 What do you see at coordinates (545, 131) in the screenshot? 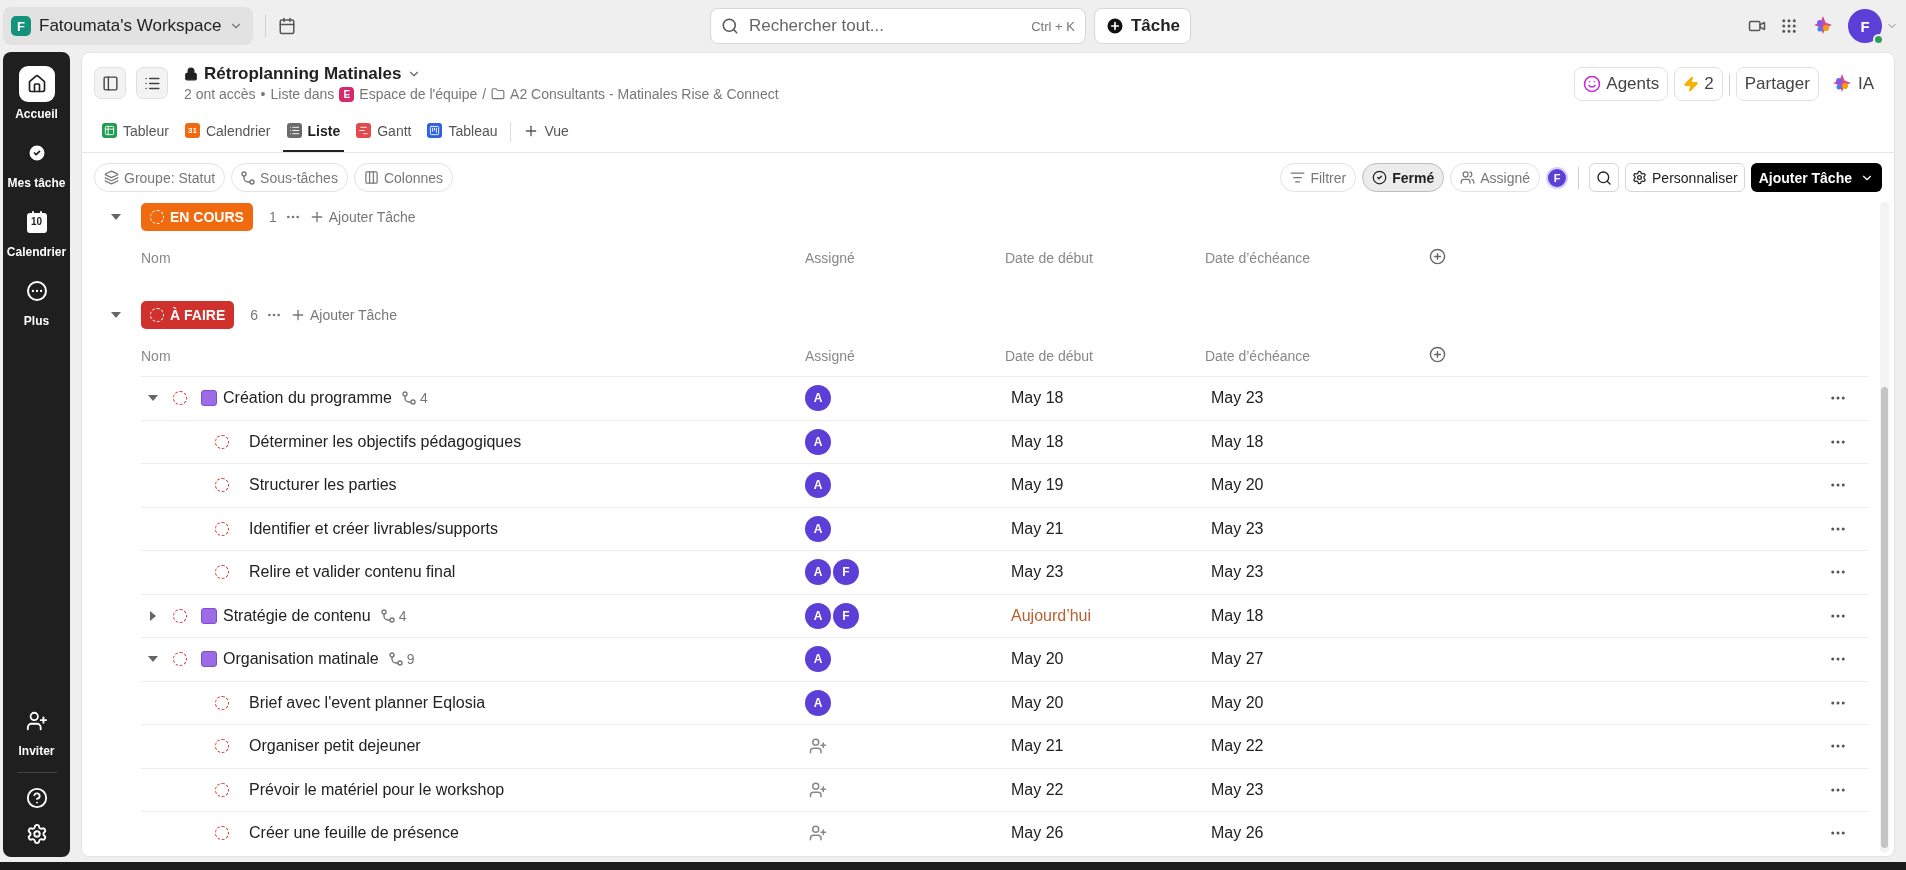
I see `add-view-button: Vue` at bounding box center [545, 131].